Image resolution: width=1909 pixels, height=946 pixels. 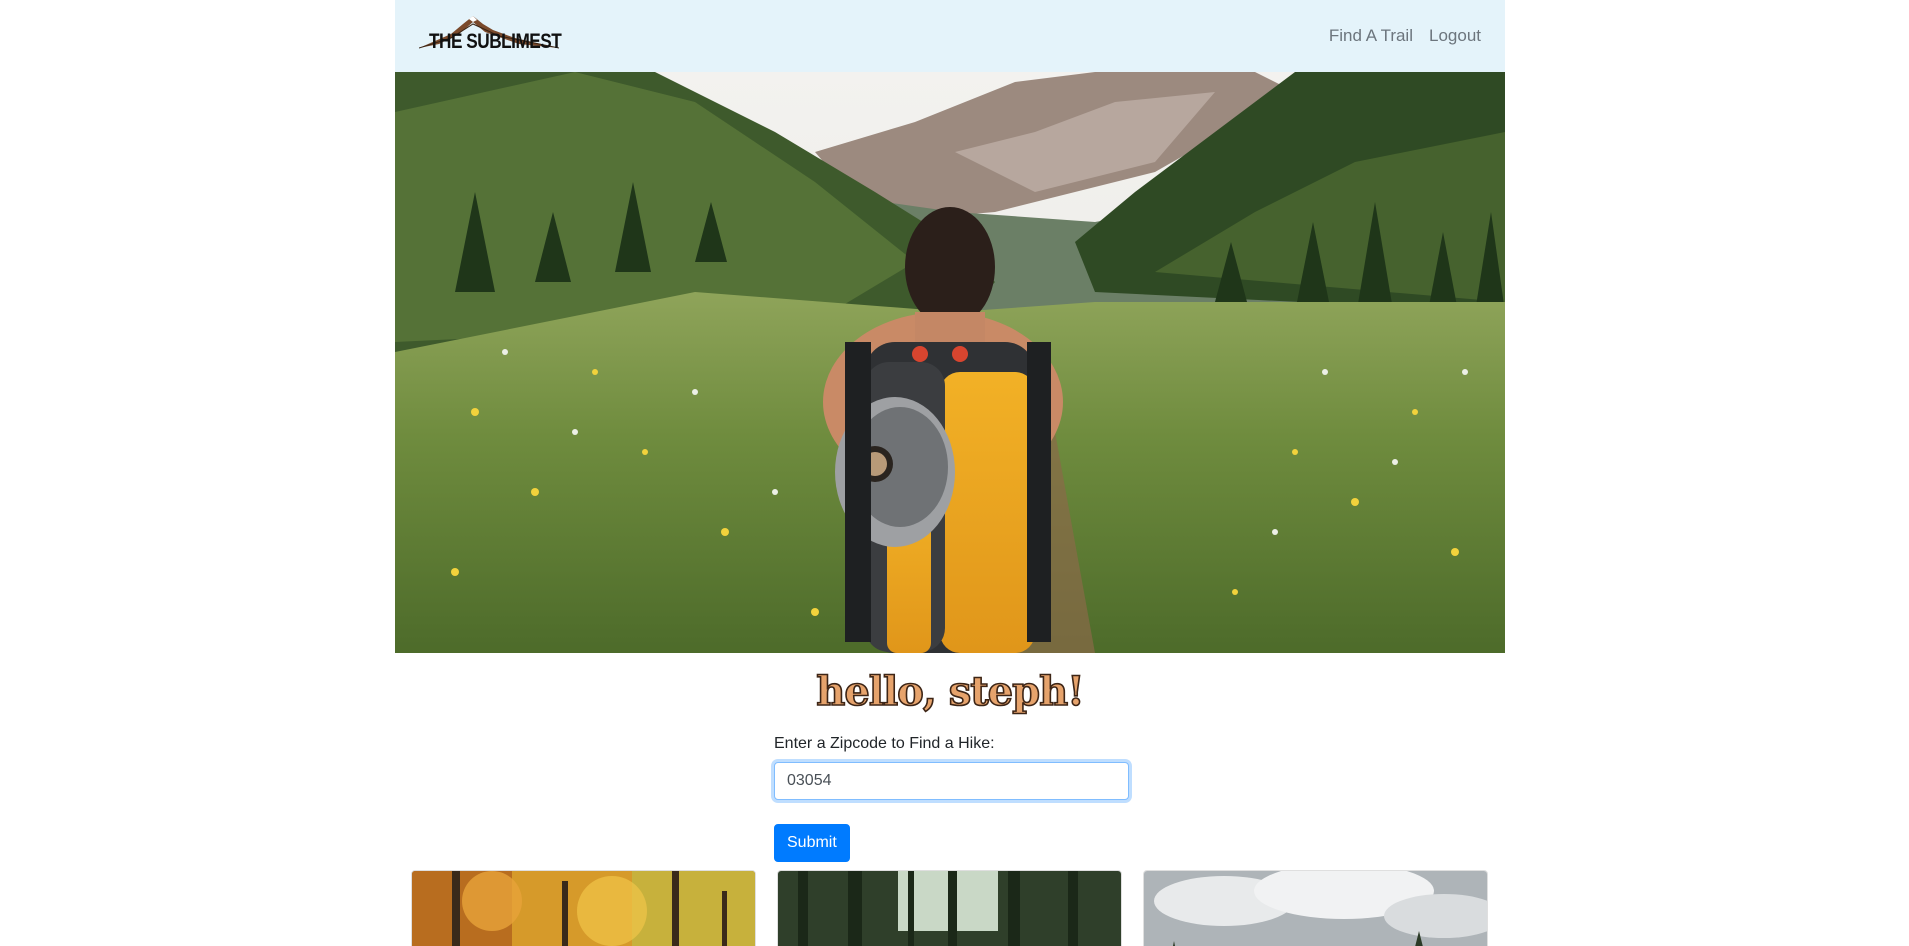 What do you see at coordinates (495, 41) in the screenshot?
I see `brand-name: THE SUBLIMEST` at bounding box center [495, 41].